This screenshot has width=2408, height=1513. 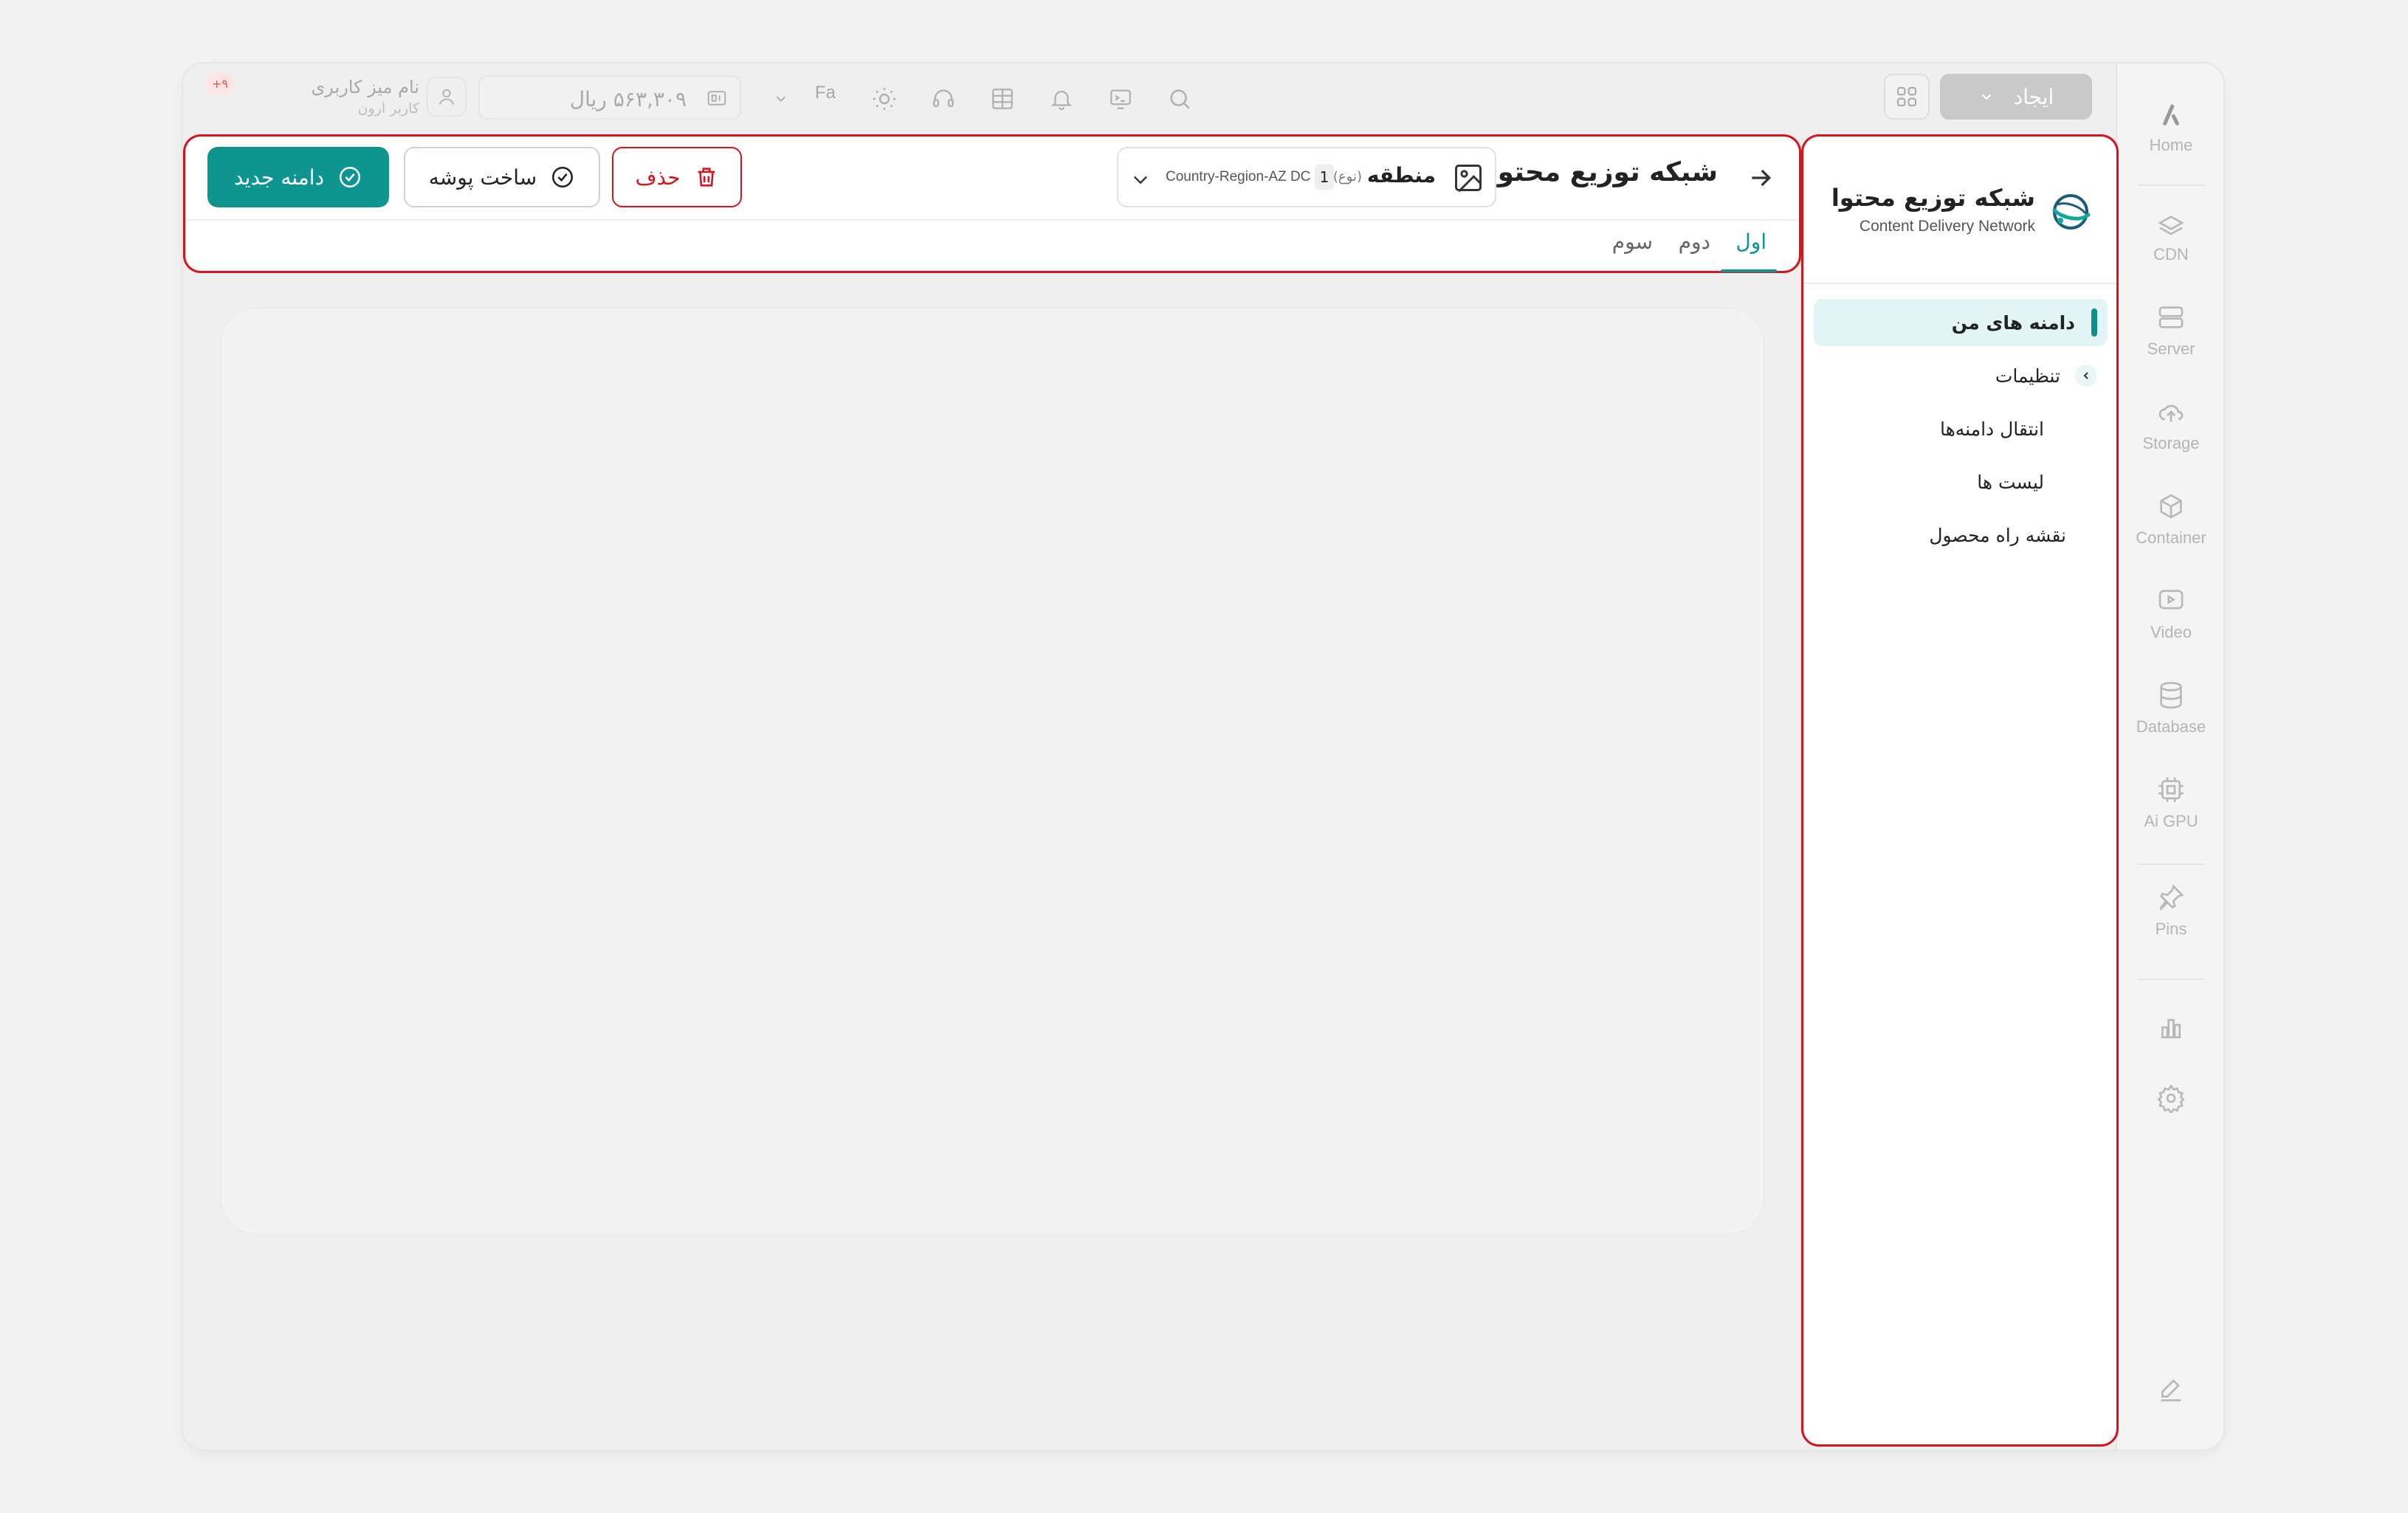 I want to click on rail-item-edit, so click(x=2170, y=1390).